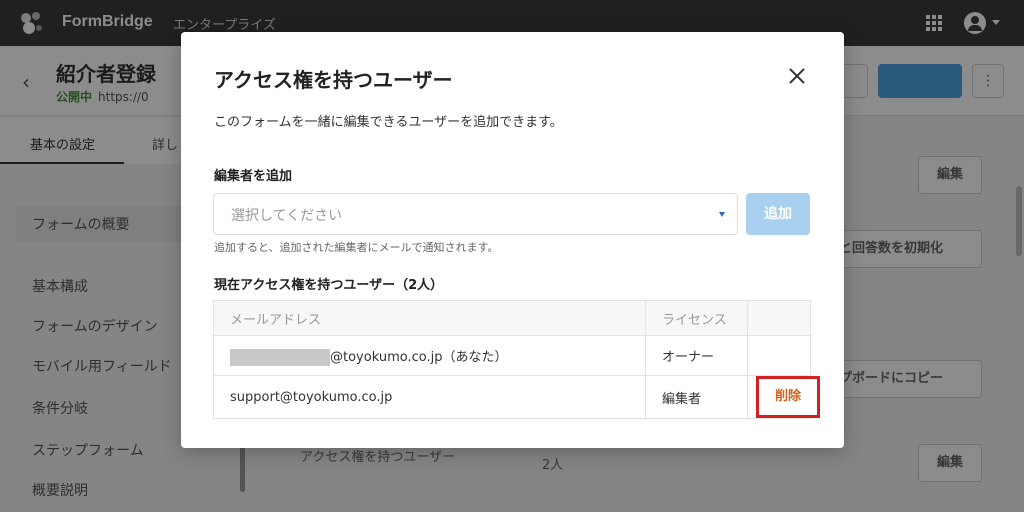 This screenshot has height=512, width=1024. What do you see at coordinates (253, 176) in the screenshot?
I see `add-editor-label: 編集者を追加` at bounding box center [253, 176].